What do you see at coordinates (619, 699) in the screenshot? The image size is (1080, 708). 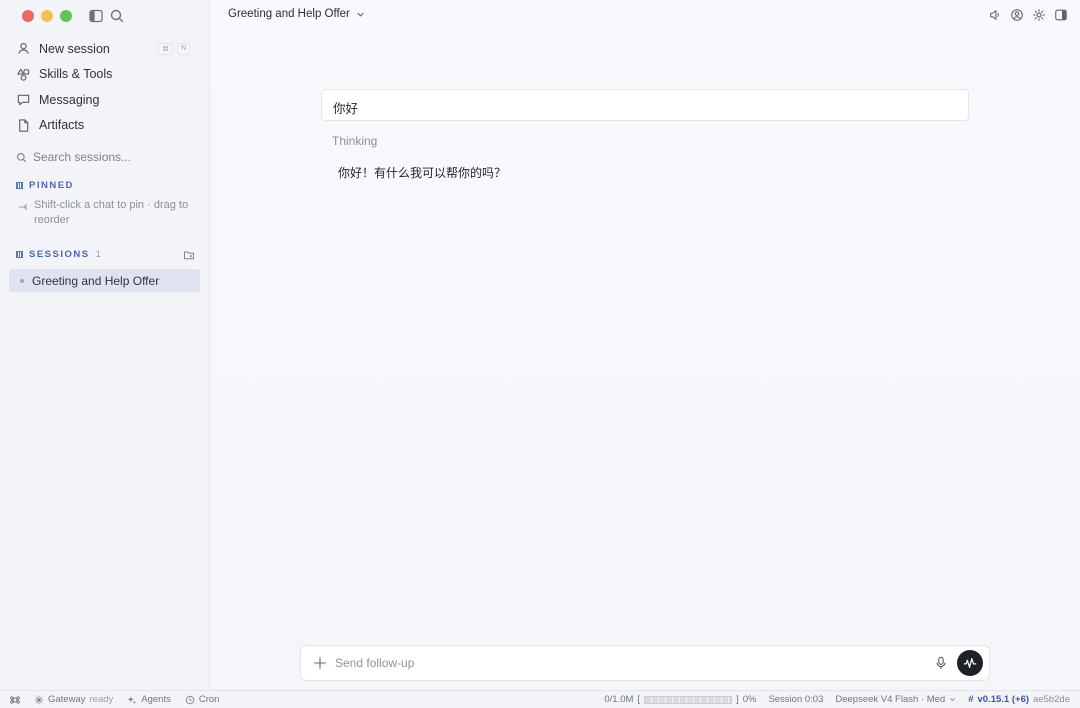 I see `token-count: 0/1.0M` at bounding box center [619, 699].